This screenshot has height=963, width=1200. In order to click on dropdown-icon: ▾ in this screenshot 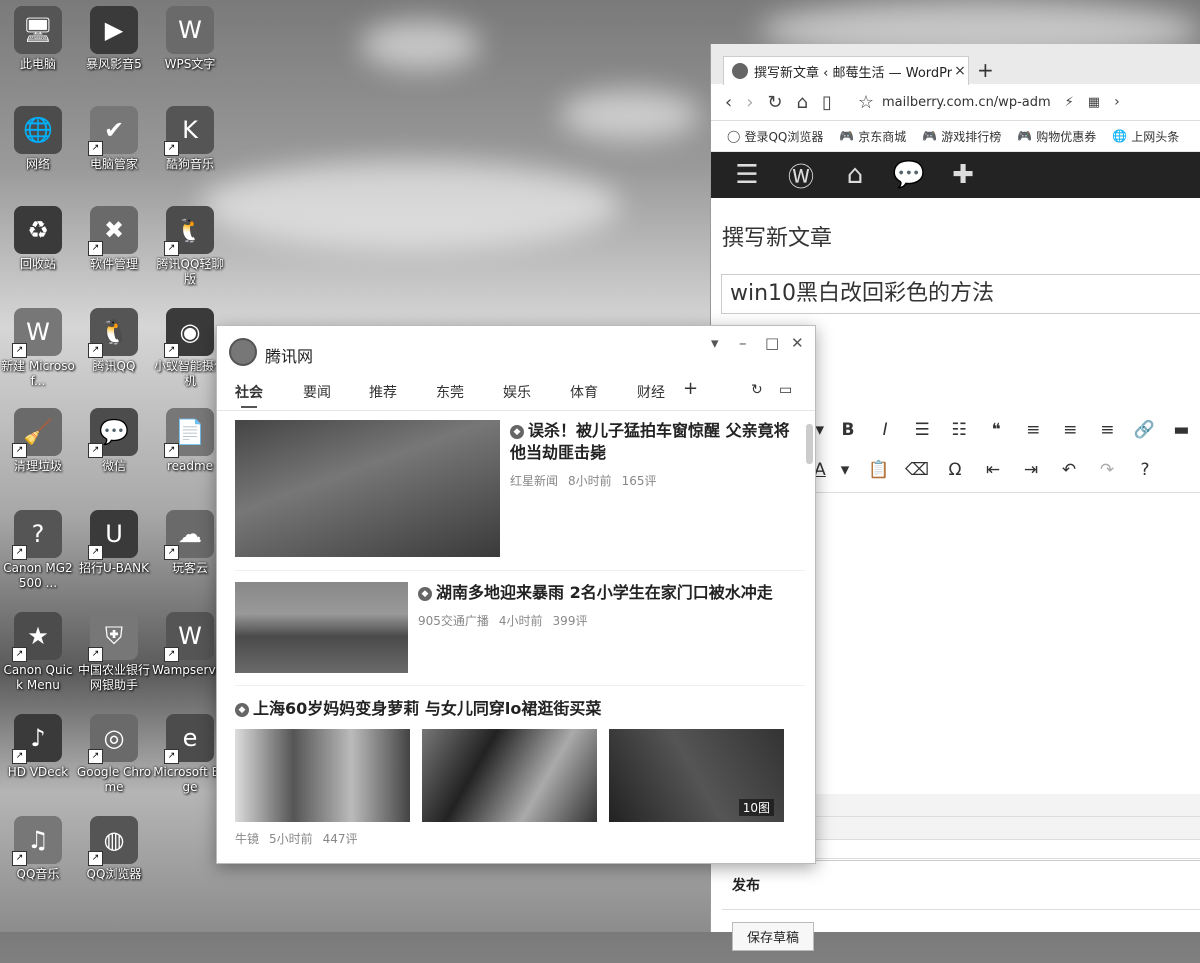, I will do `click(715, 343)`.